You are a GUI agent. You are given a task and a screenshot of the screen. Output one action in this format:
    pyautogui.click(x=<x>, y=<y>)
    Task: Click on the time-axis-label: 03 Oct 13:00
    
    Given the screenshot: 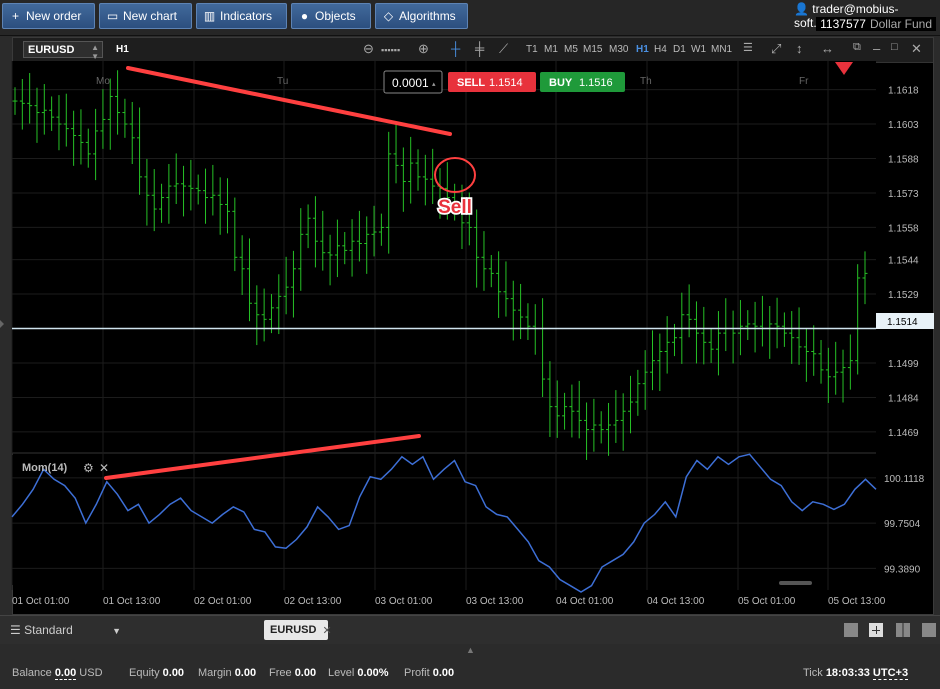 What is the action you would take?
    pyautogui.click(x=495, y=601)
    